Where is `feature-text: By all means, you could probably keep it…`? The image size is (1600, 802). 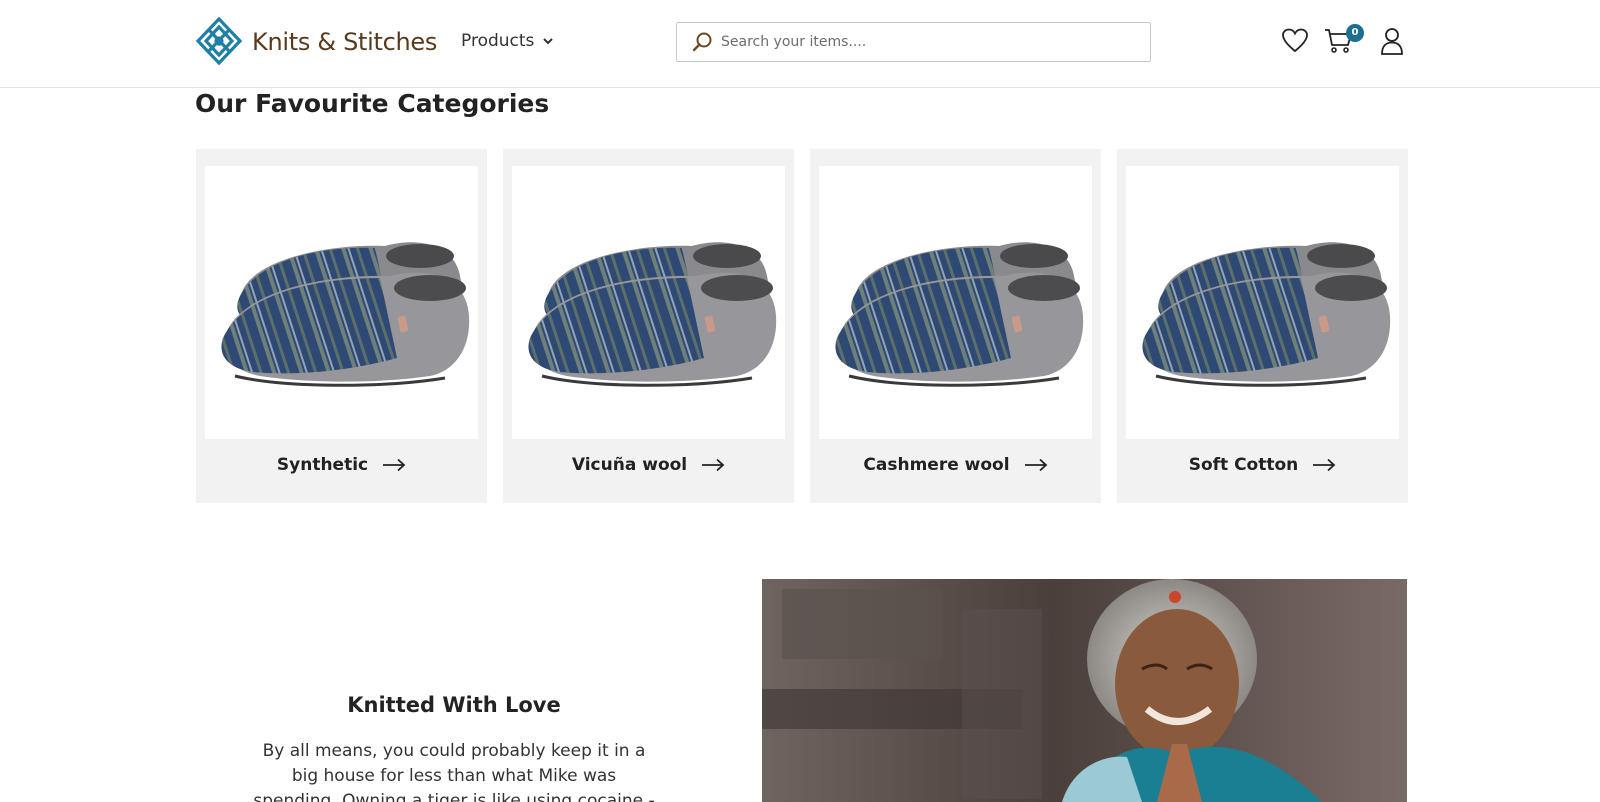
feature-text: By all means, you could probably keep it… is located at coordinates (454, 771).